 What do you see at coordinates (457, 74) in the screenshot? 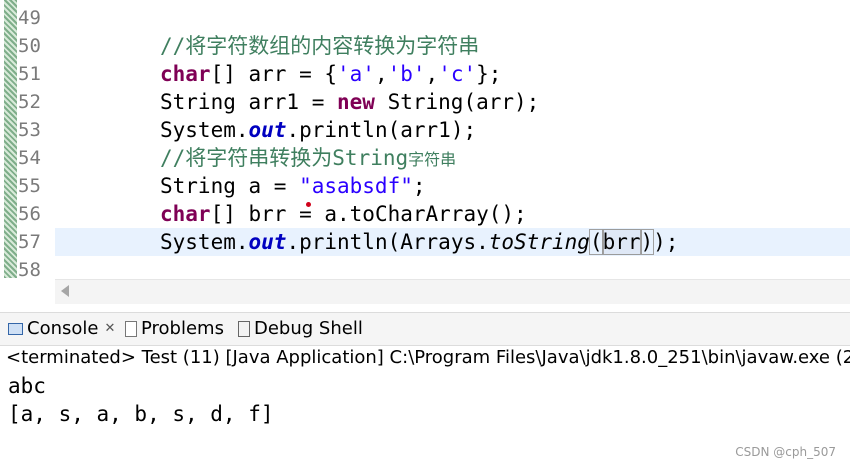
I see `string-literal: 'c'` at bounding box center [457, 74].